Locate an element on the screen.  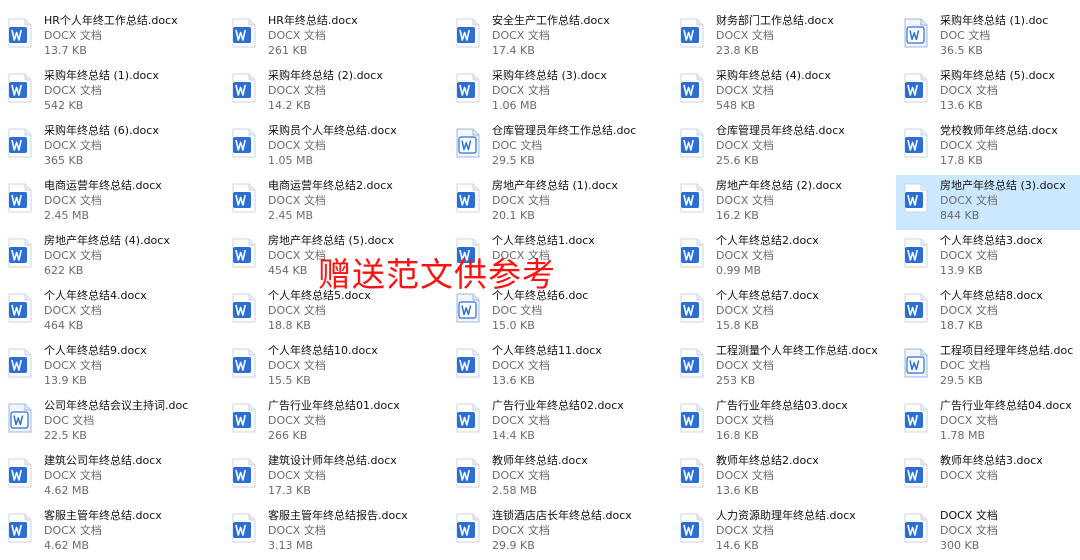
file-item: 房地产年终总结 (3).docx DOCX 文档 844 KB is located at coordinates (988, 202).